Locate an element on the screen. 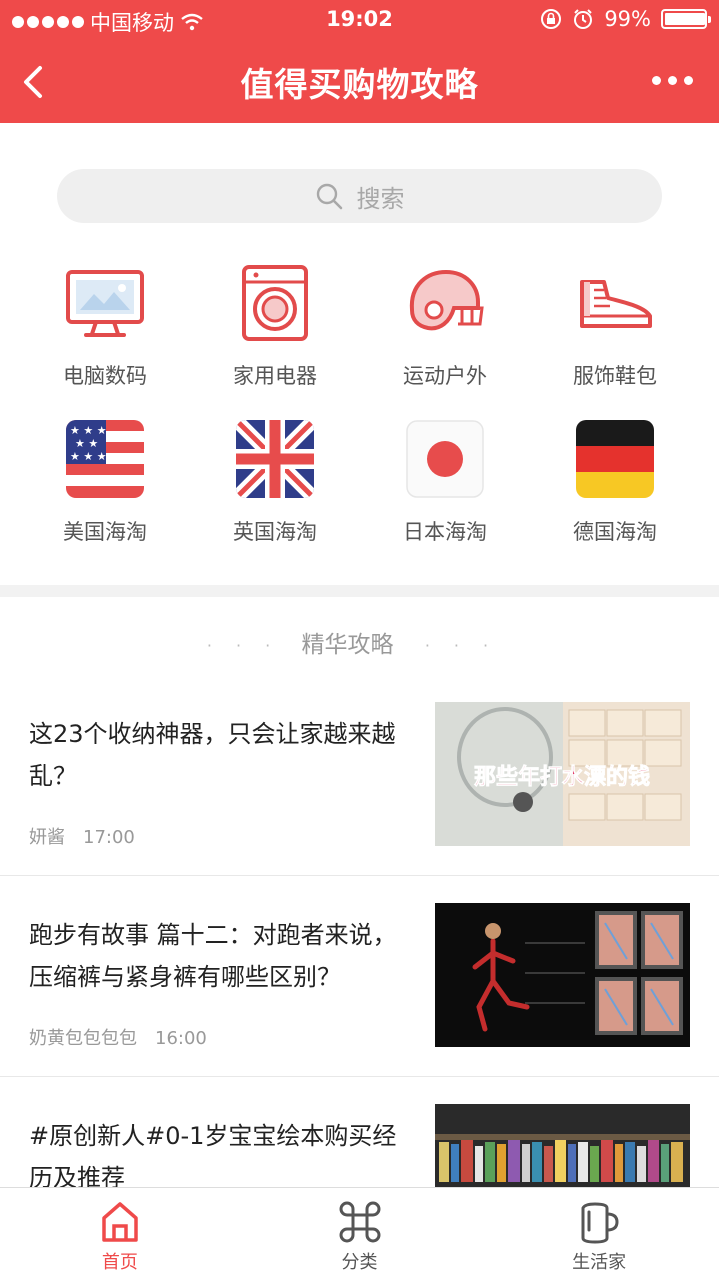 This screenshot has width=719, height=1280. us-flag-icon: ★ ★ ★ ★ ★ ★ ★ ★ is located at coordinates (105, 459).